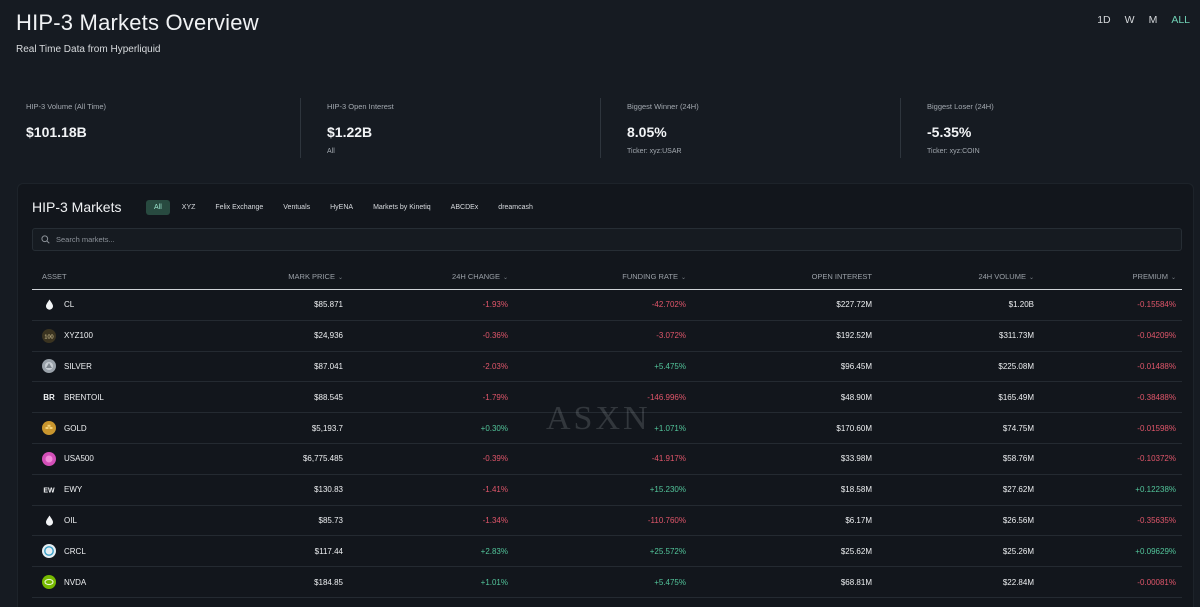 This screenshot has height=607, width=1200. Describe the element at coordinates (112, 366) in the screenshot. I see `asset-cell: SILVER` at that location.